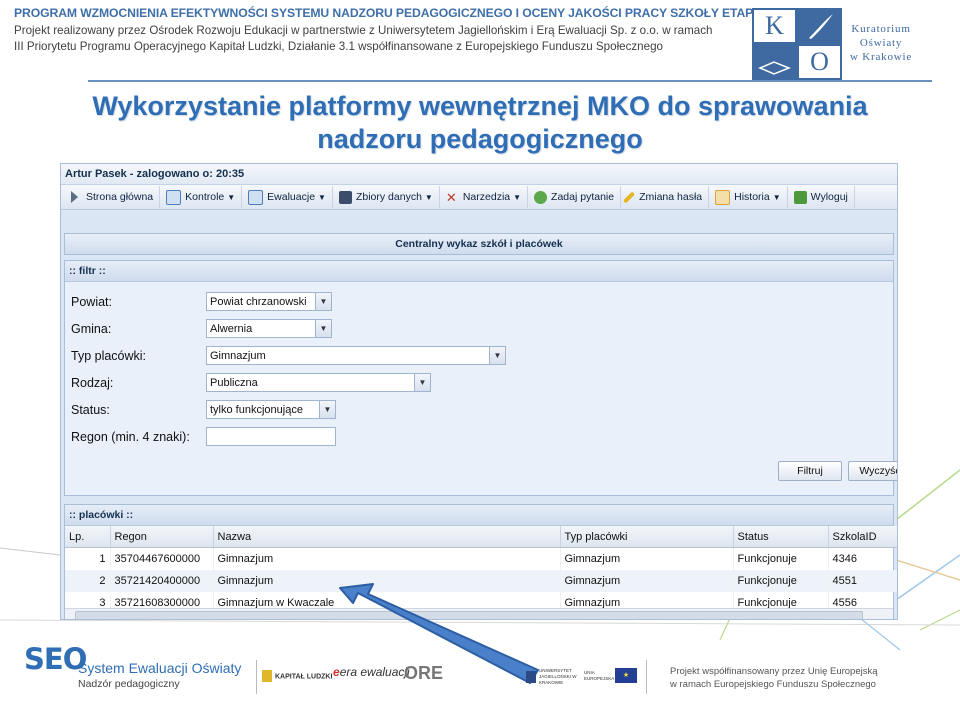 This screenshot has width=960, height=703. I want to click on seo-logo: SEO, so click(55, 659).